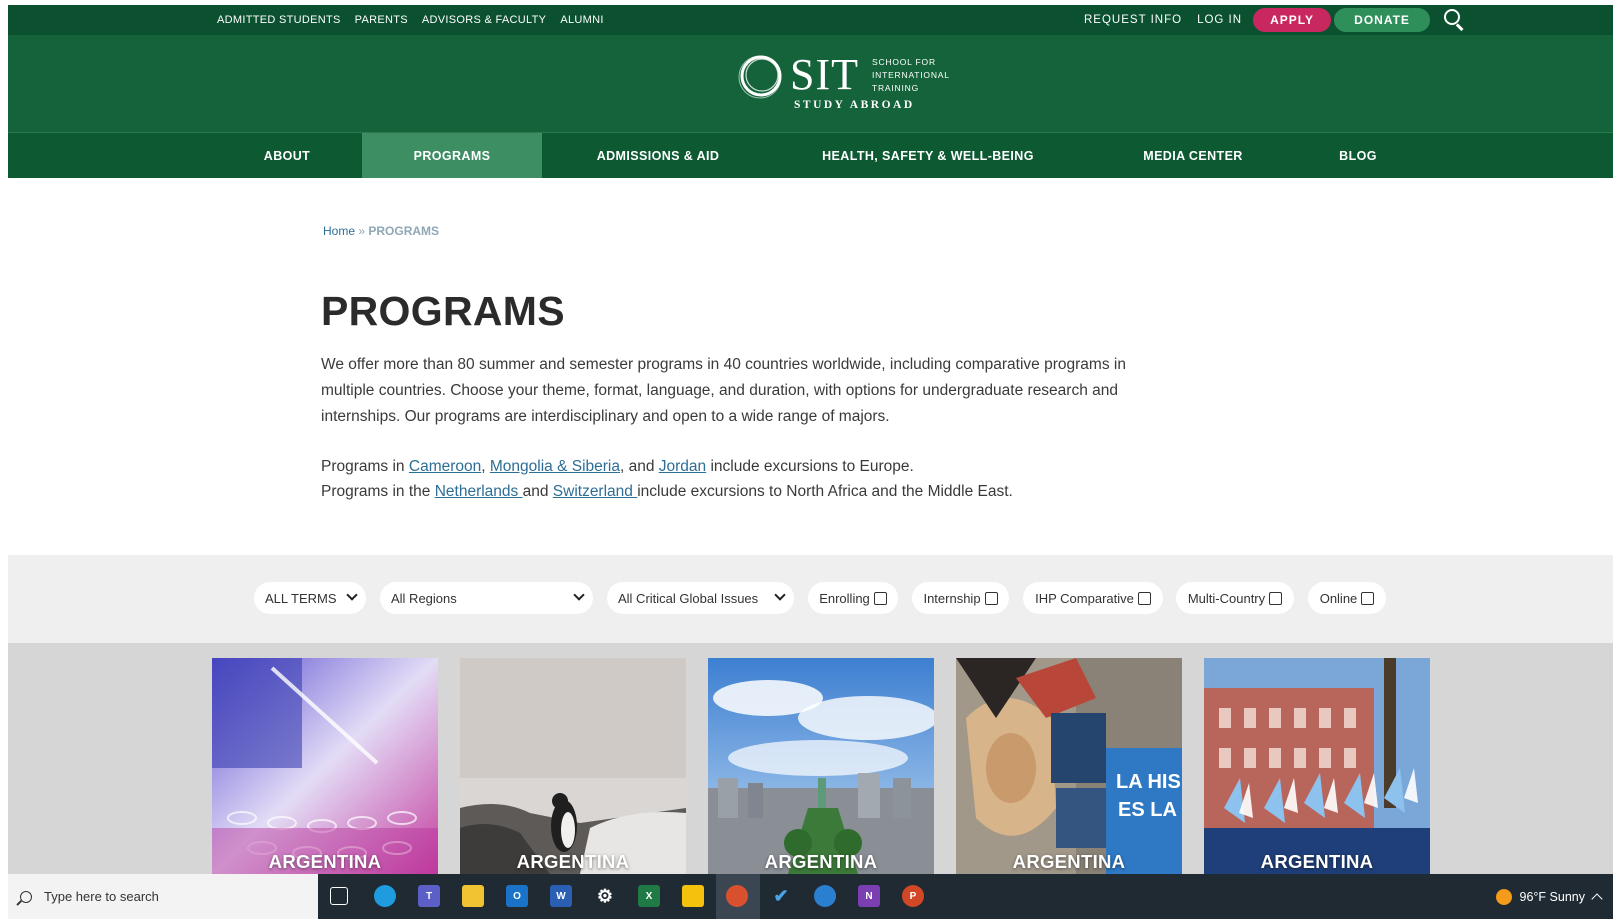  What do you see at coordinates (928, 155) in the screenshot?
I see `nav-health-safety: HEALTH, SAFETY & WELL-BEING` at bounding box center [928, 155].